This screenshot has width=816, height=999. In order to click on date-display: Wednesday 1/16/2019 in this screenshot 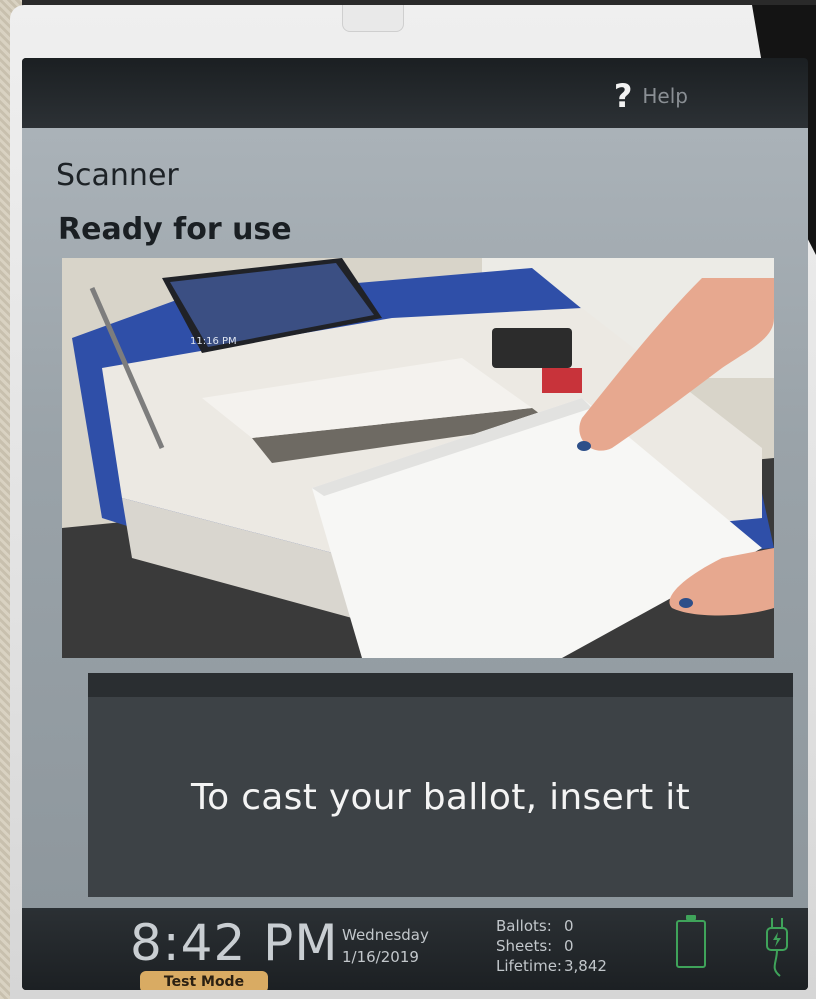, I will do `click(385, 946)`.